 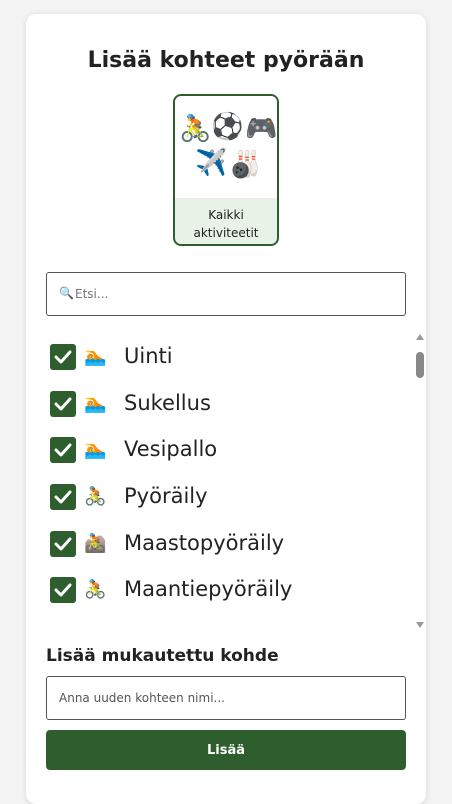 What do you see at coordinates (215, 497) in the screenshot?
I see `list-item-pyoraily: 🚴 Pyöräily` at bounding box center [215, 497].